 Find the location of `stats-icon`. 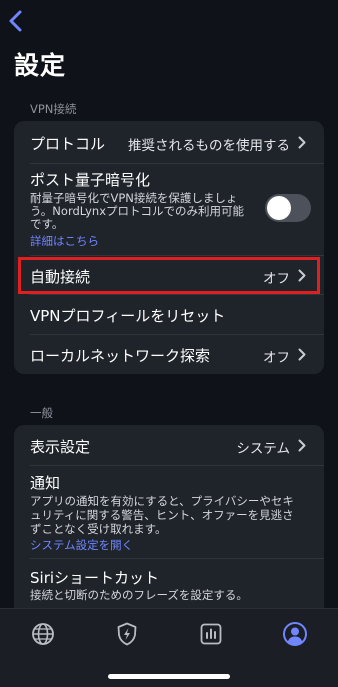

stats-icon is located at coordinates (211, 634).